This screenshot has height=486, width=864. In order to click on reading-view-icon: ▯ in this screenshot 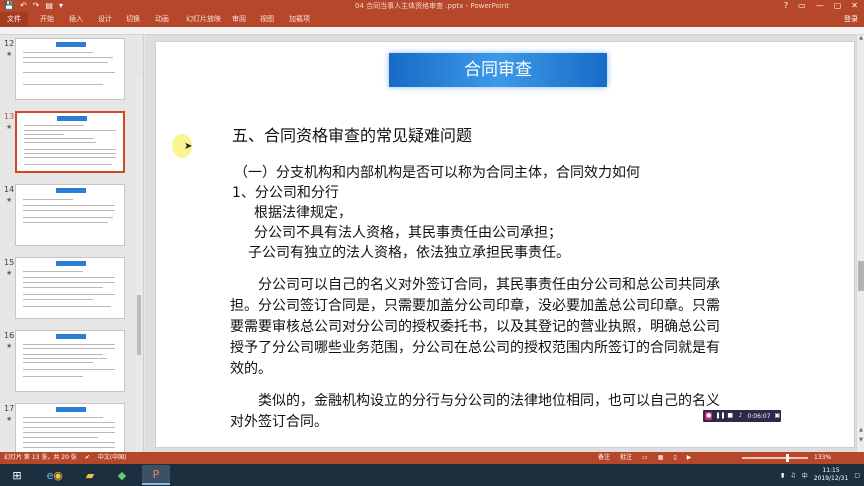, I will do `click(674, 458)`.